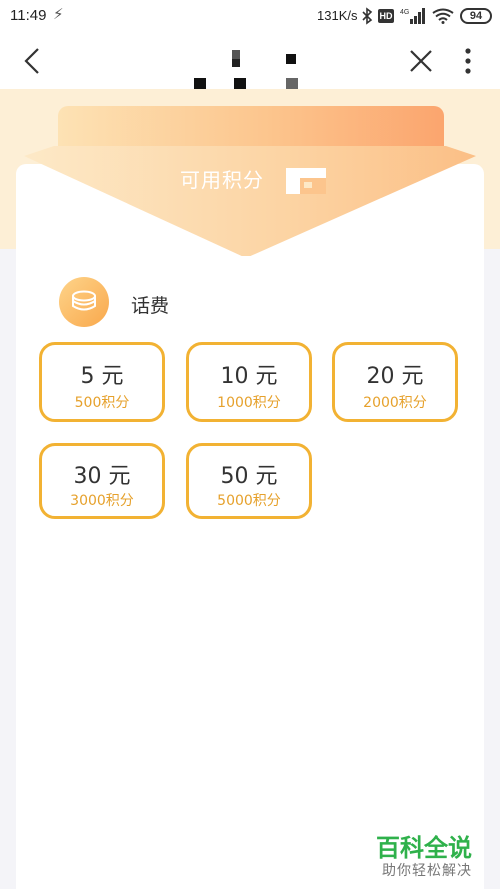 This screenshot has height=889, width=500. What do you see at coordinates (249, 376) in the screenshot?
I see `option-amount: 10 元` at bounding box center [249, 376].